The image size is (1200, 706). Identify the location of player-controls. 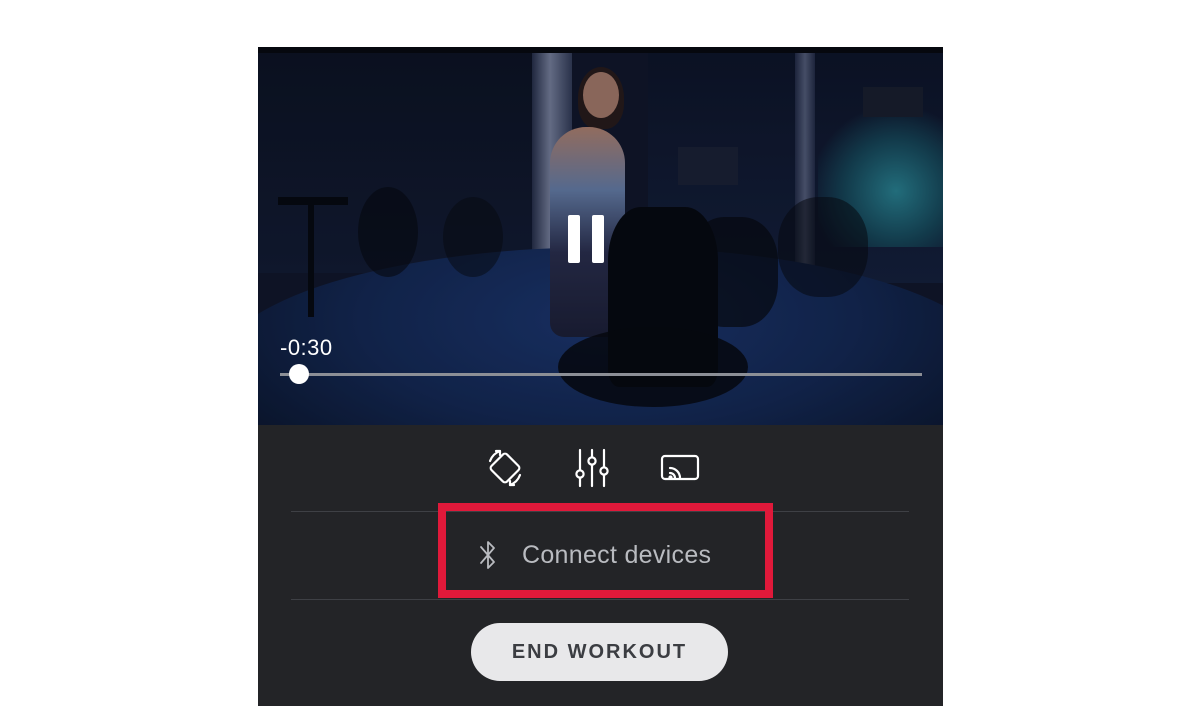
(600, 468).